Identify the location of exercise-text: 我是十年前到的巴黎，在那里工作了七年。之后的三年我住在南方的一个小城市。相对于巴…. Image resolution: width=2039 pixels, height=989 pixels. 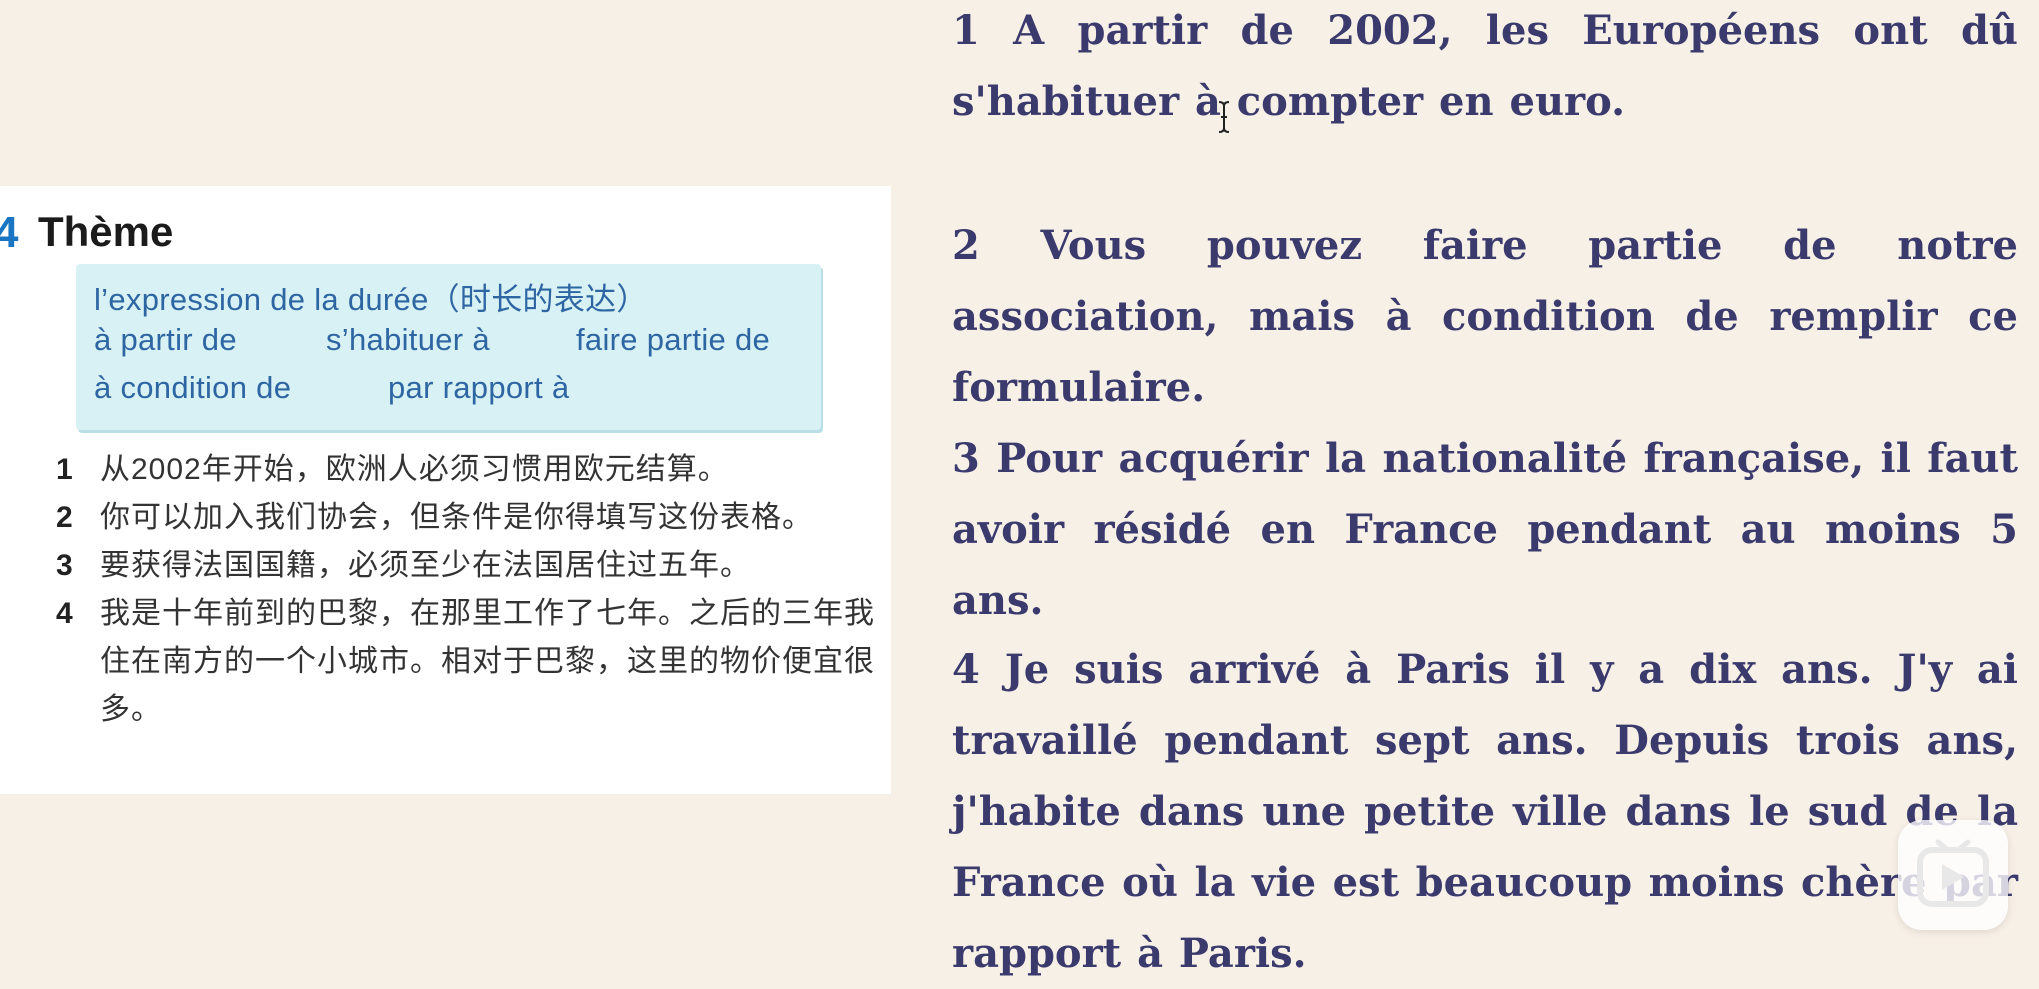
(487, 661).